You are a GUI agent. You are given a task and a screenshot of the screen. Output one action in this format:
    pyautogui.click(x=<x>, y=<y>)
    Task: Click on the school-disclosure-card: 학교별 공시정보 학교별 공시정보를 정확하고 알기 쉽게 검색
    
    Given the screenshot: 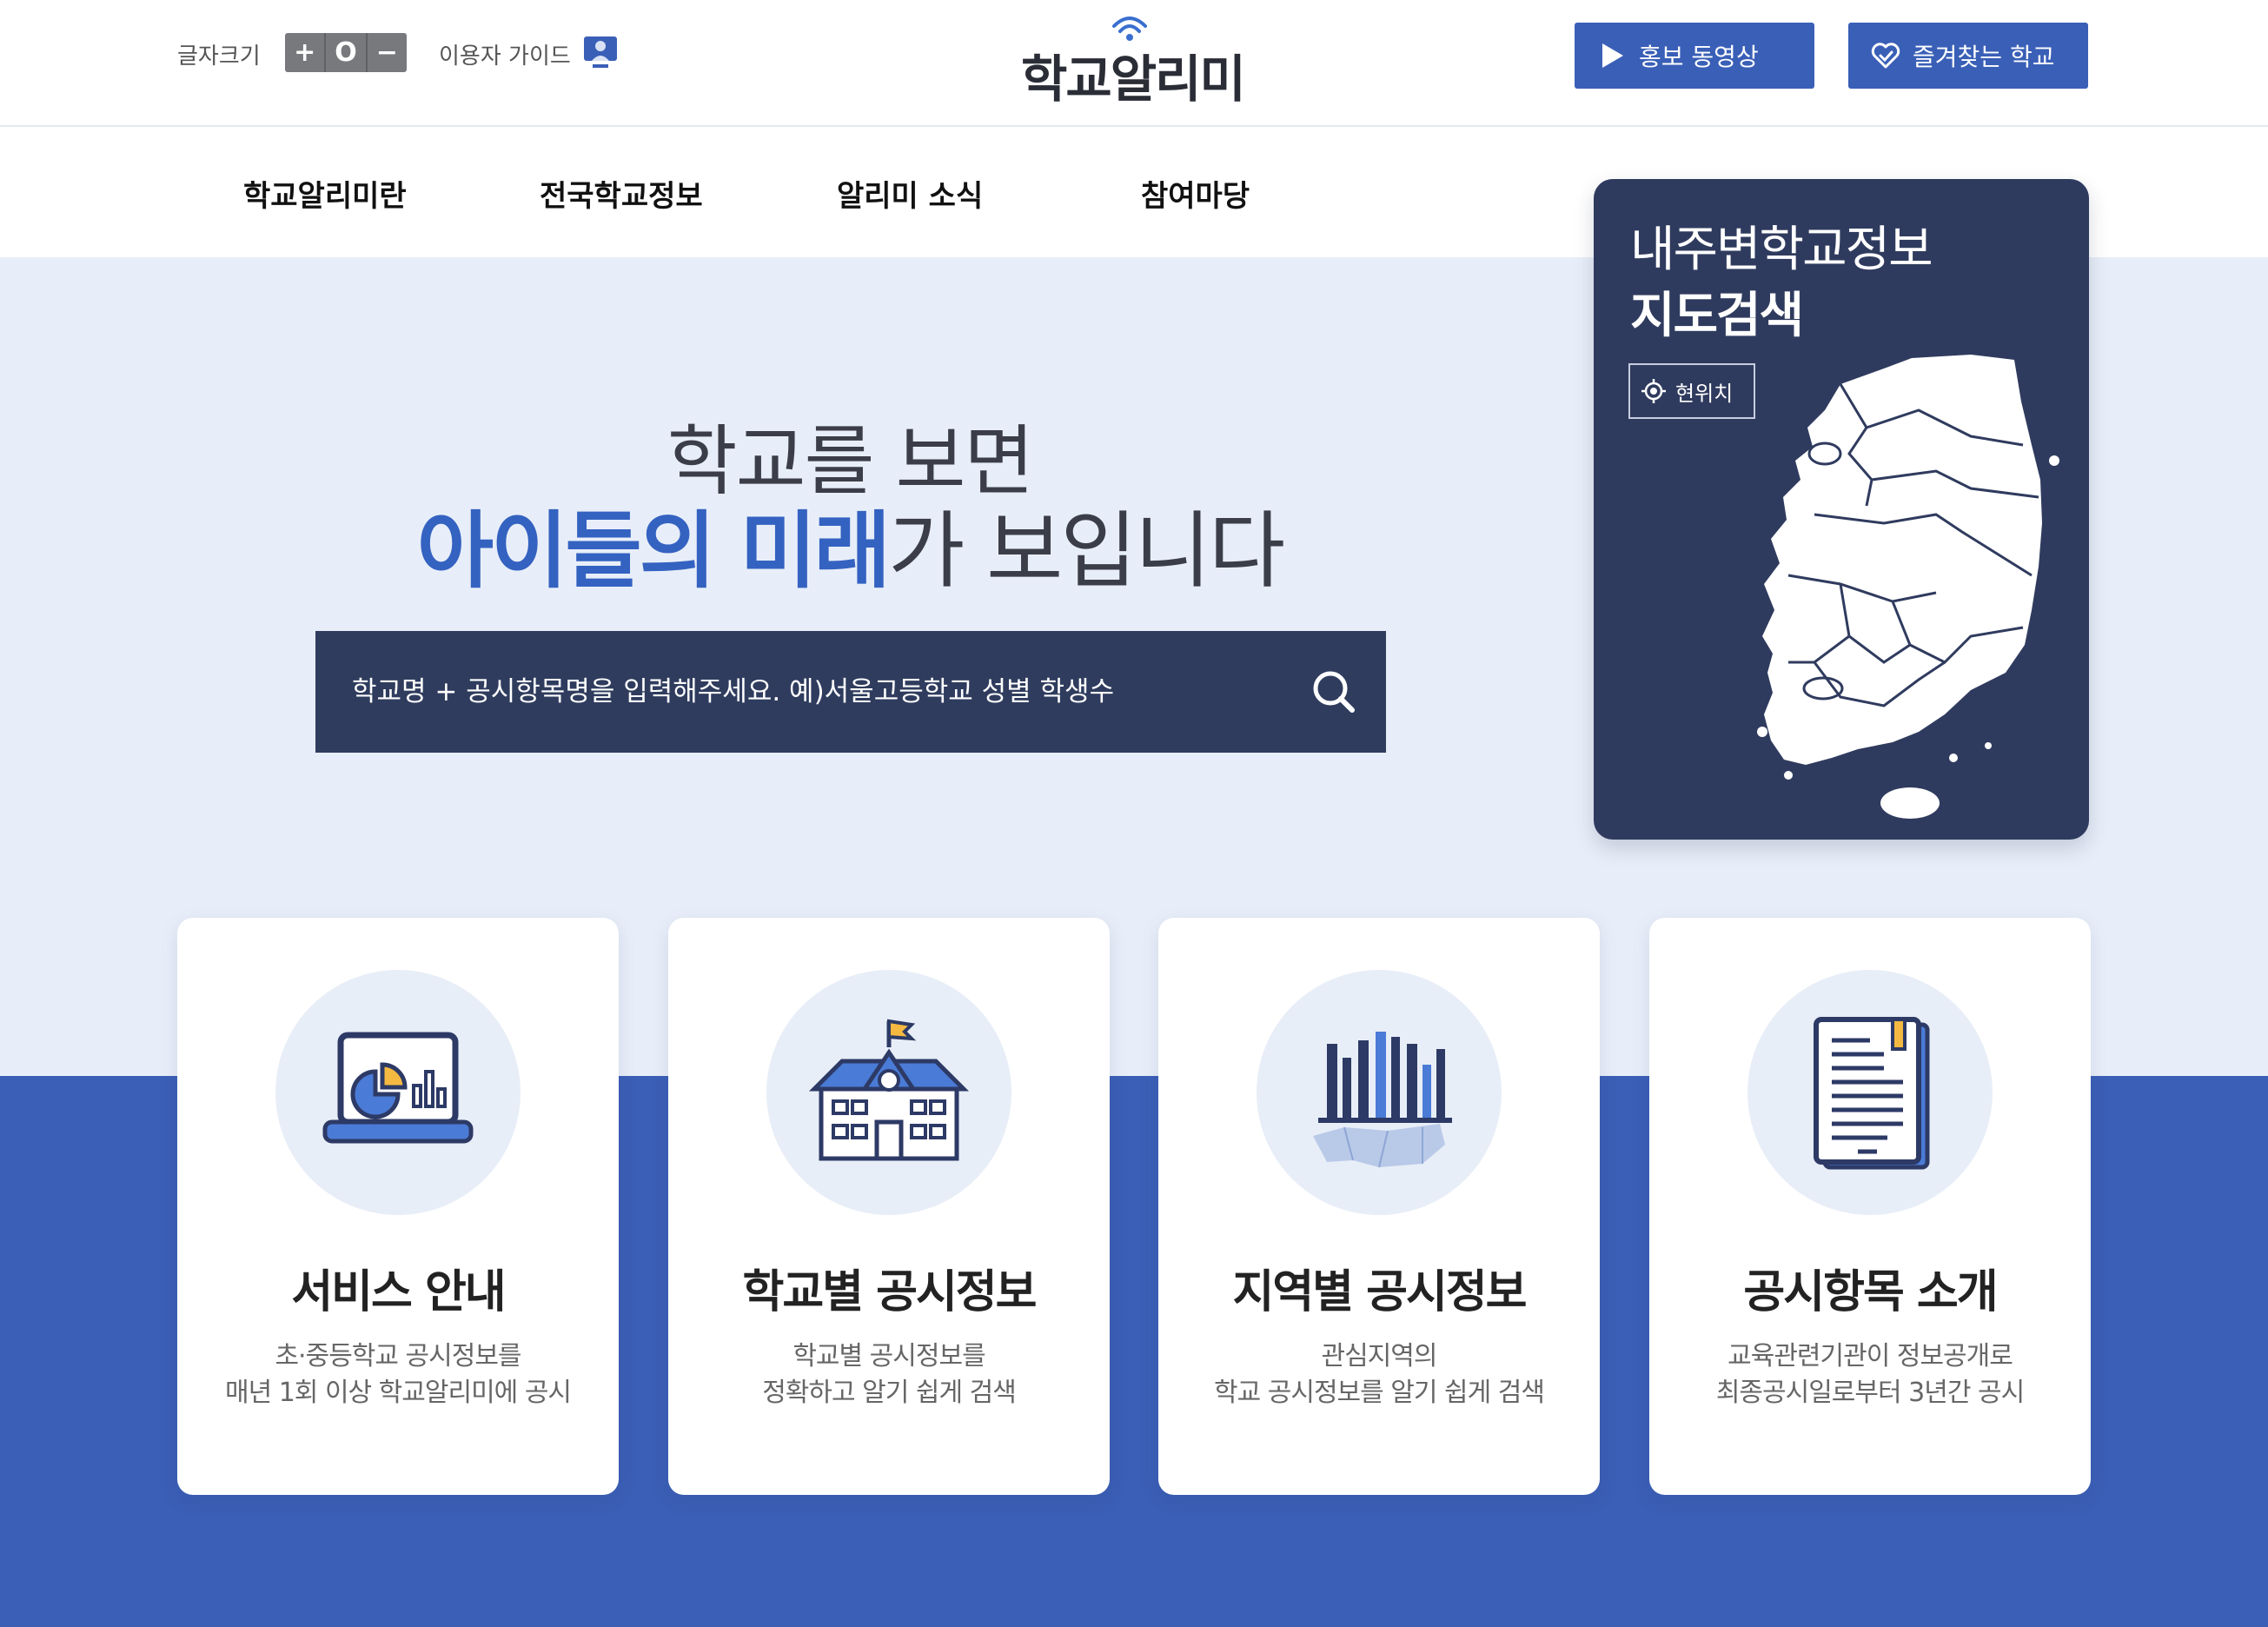 What is the action you would take?
    pyautogui.click(x=889, y=1206)
    